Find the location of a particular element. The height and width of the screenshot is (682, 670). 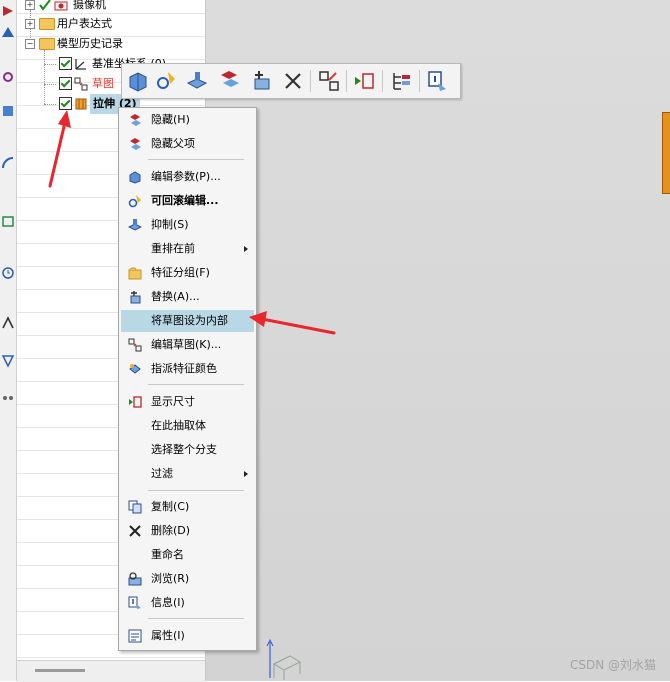

selection-mini-toolbar is located at coordinates (291, 81).